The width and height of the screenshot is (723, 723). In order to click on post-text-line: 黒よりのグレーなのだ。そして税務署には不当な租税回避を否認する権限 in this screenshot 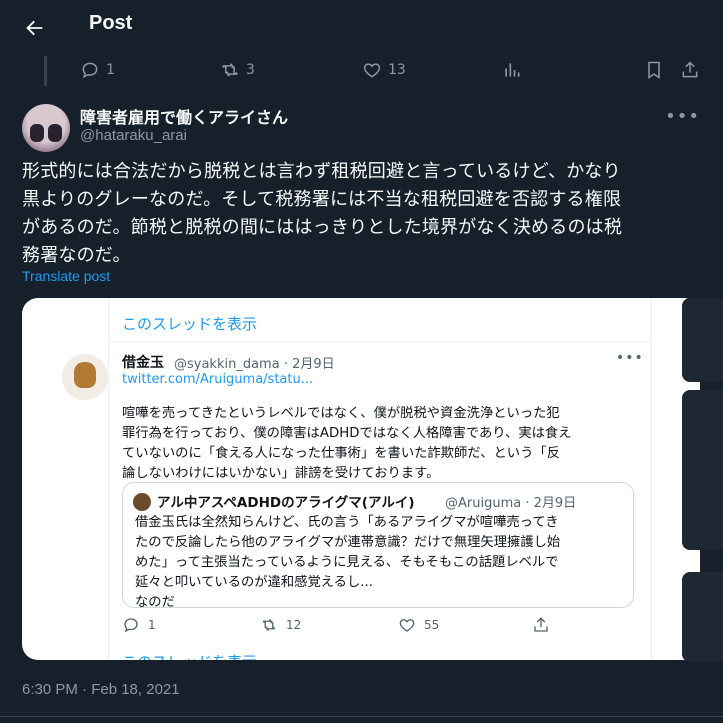, I will do `click(322, 199)`.